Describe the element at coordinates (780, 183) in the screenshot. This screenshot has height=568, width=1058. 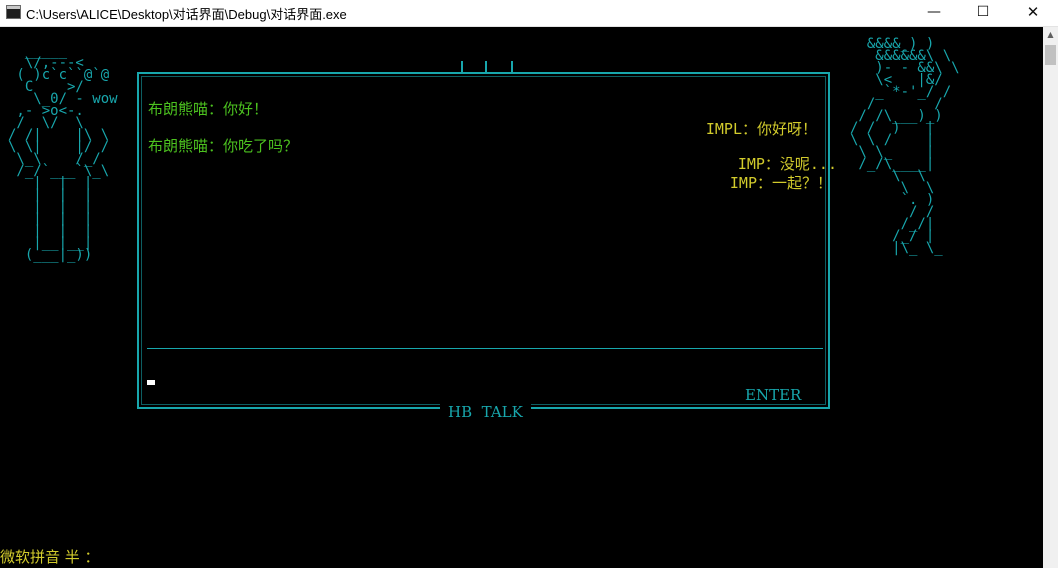
I see `chat-message-right: IMP：一起？！` at that location.